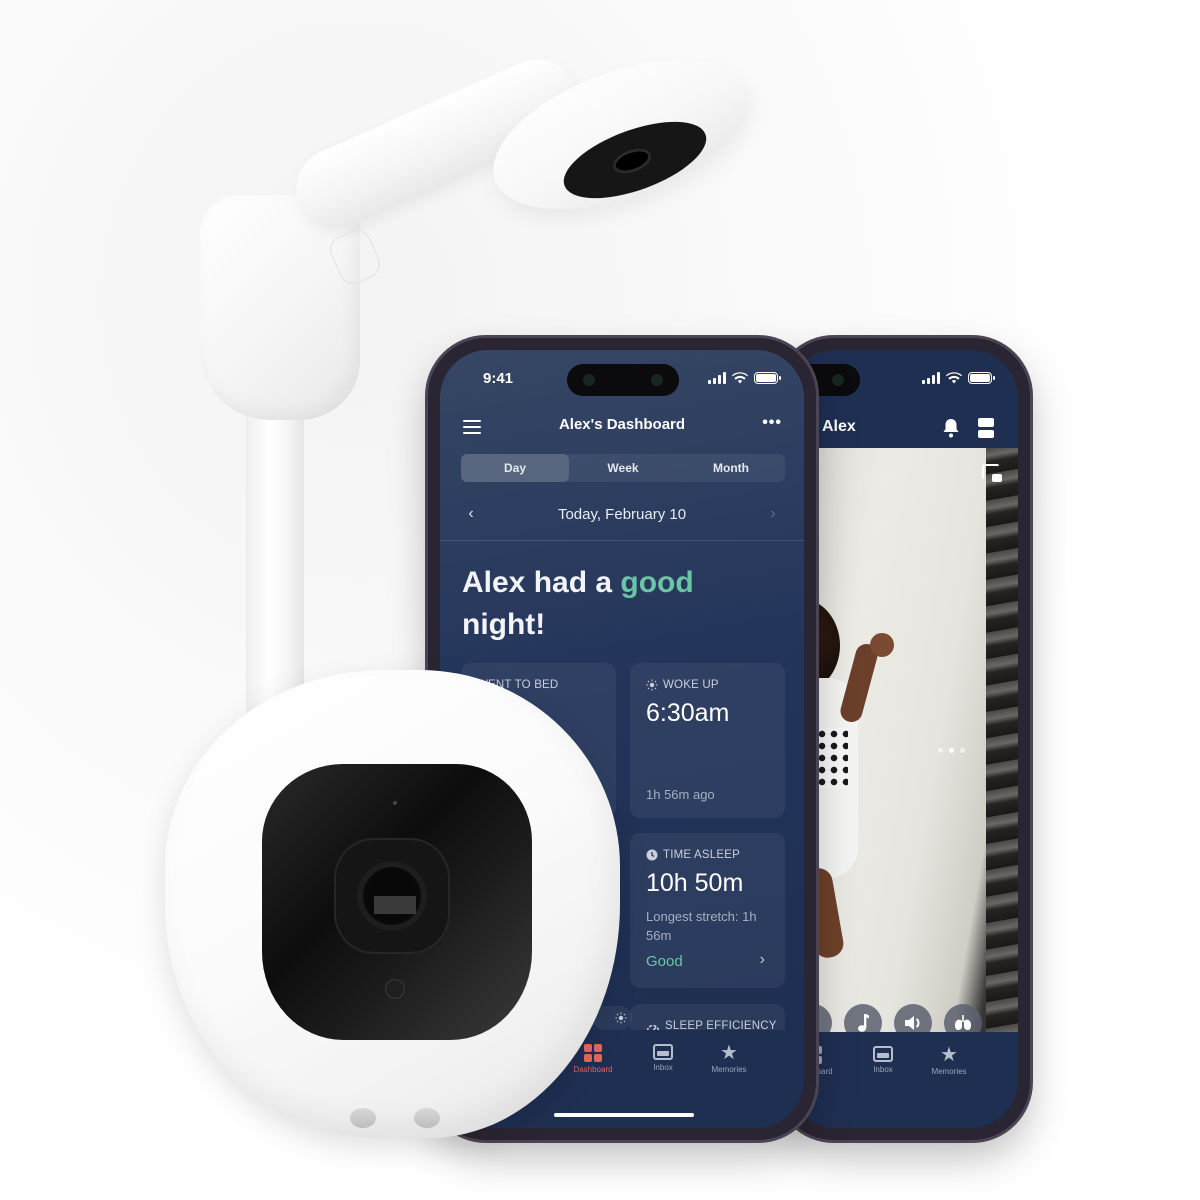  I want to click on picture-in-picture-icon, so click(992, 473).